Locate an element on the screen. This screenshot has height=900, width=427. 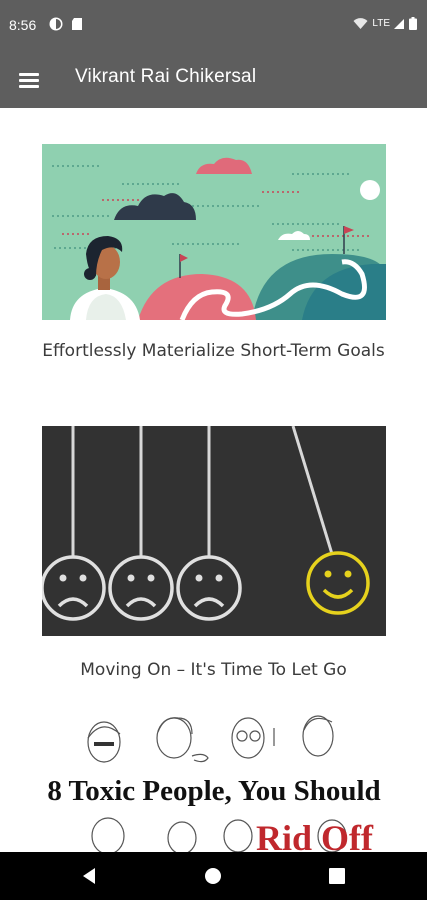
sd-card-icon is located at coordinates (77, 24).